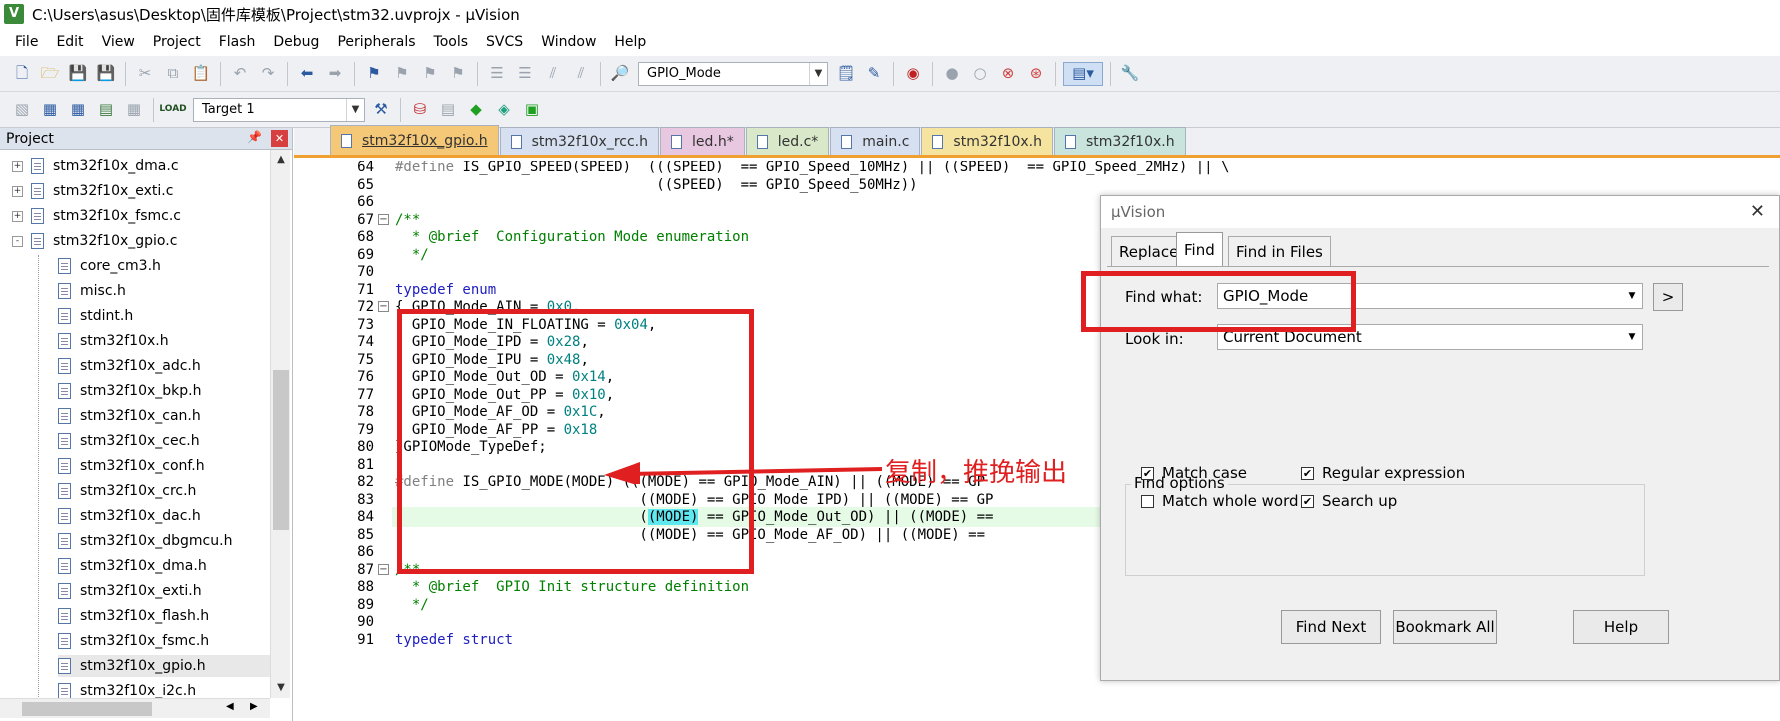  I want to click on navigate-back-icon: ⬅, so click(307, 74).